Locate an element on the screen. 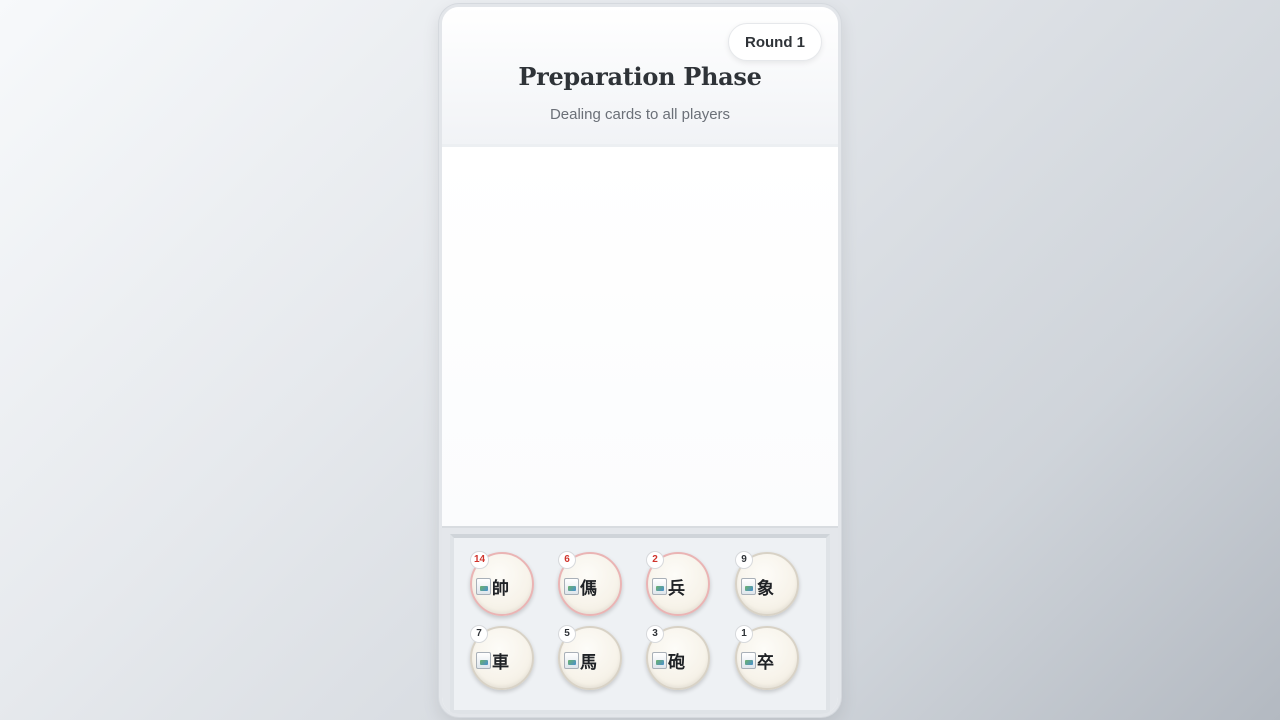  hand-piece: 5 馬 is located at coordinates (590, 657).